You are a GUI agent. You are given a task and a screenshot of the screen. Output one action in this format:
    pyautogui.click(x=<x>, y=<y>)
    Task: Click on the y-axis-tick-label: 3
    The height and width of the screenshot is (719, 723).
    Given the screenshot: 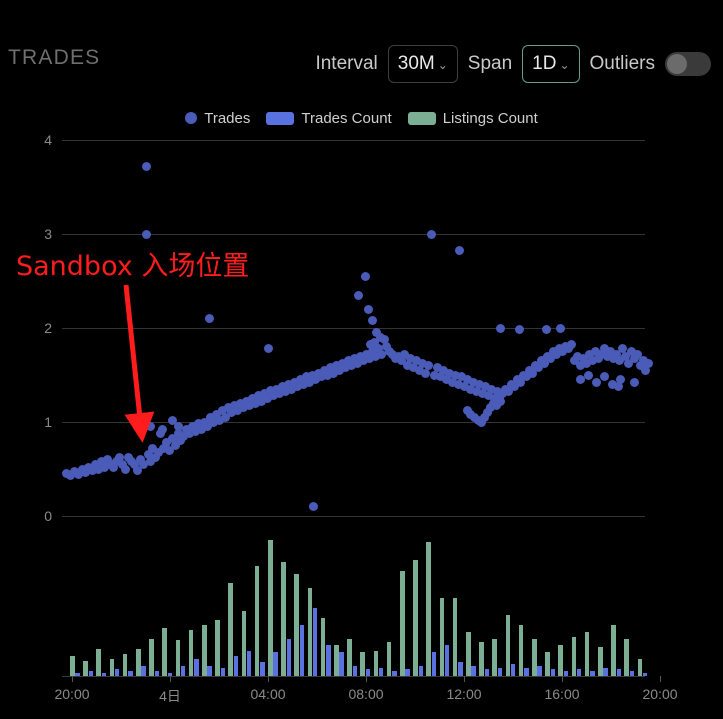 What is the action you would take?
    pyautogui.click(x=48, y=234)
    